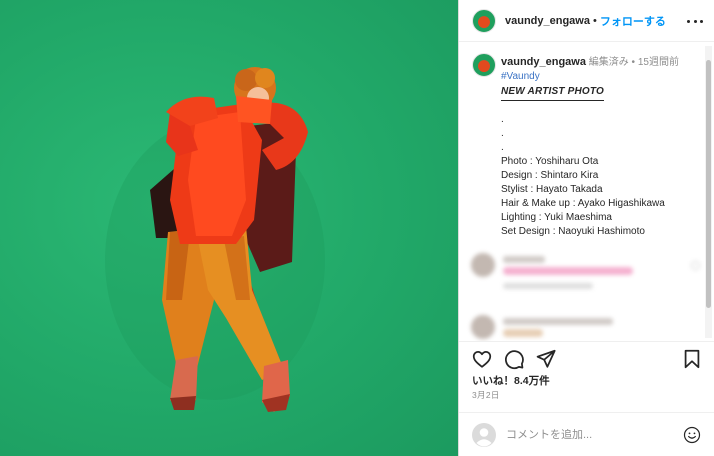 The height and width of the screenshot is (456, 714). What do you see at coordinates (692, 359) in the screenshot?
I see `save-icon` at bounding box center [692, 359].